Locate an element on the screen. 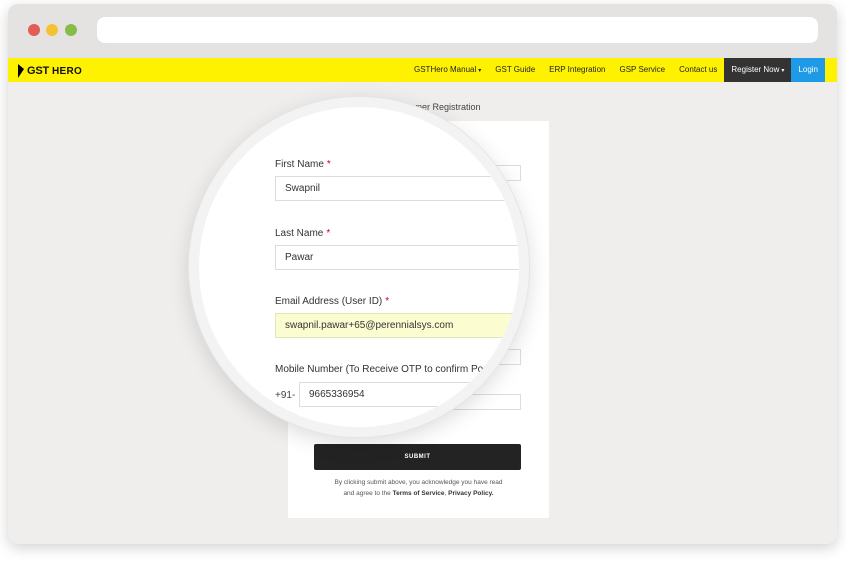 Image resolution: width=846 pixels, height=576 pixels. login-button: Login is located at coordinates (808, 70).